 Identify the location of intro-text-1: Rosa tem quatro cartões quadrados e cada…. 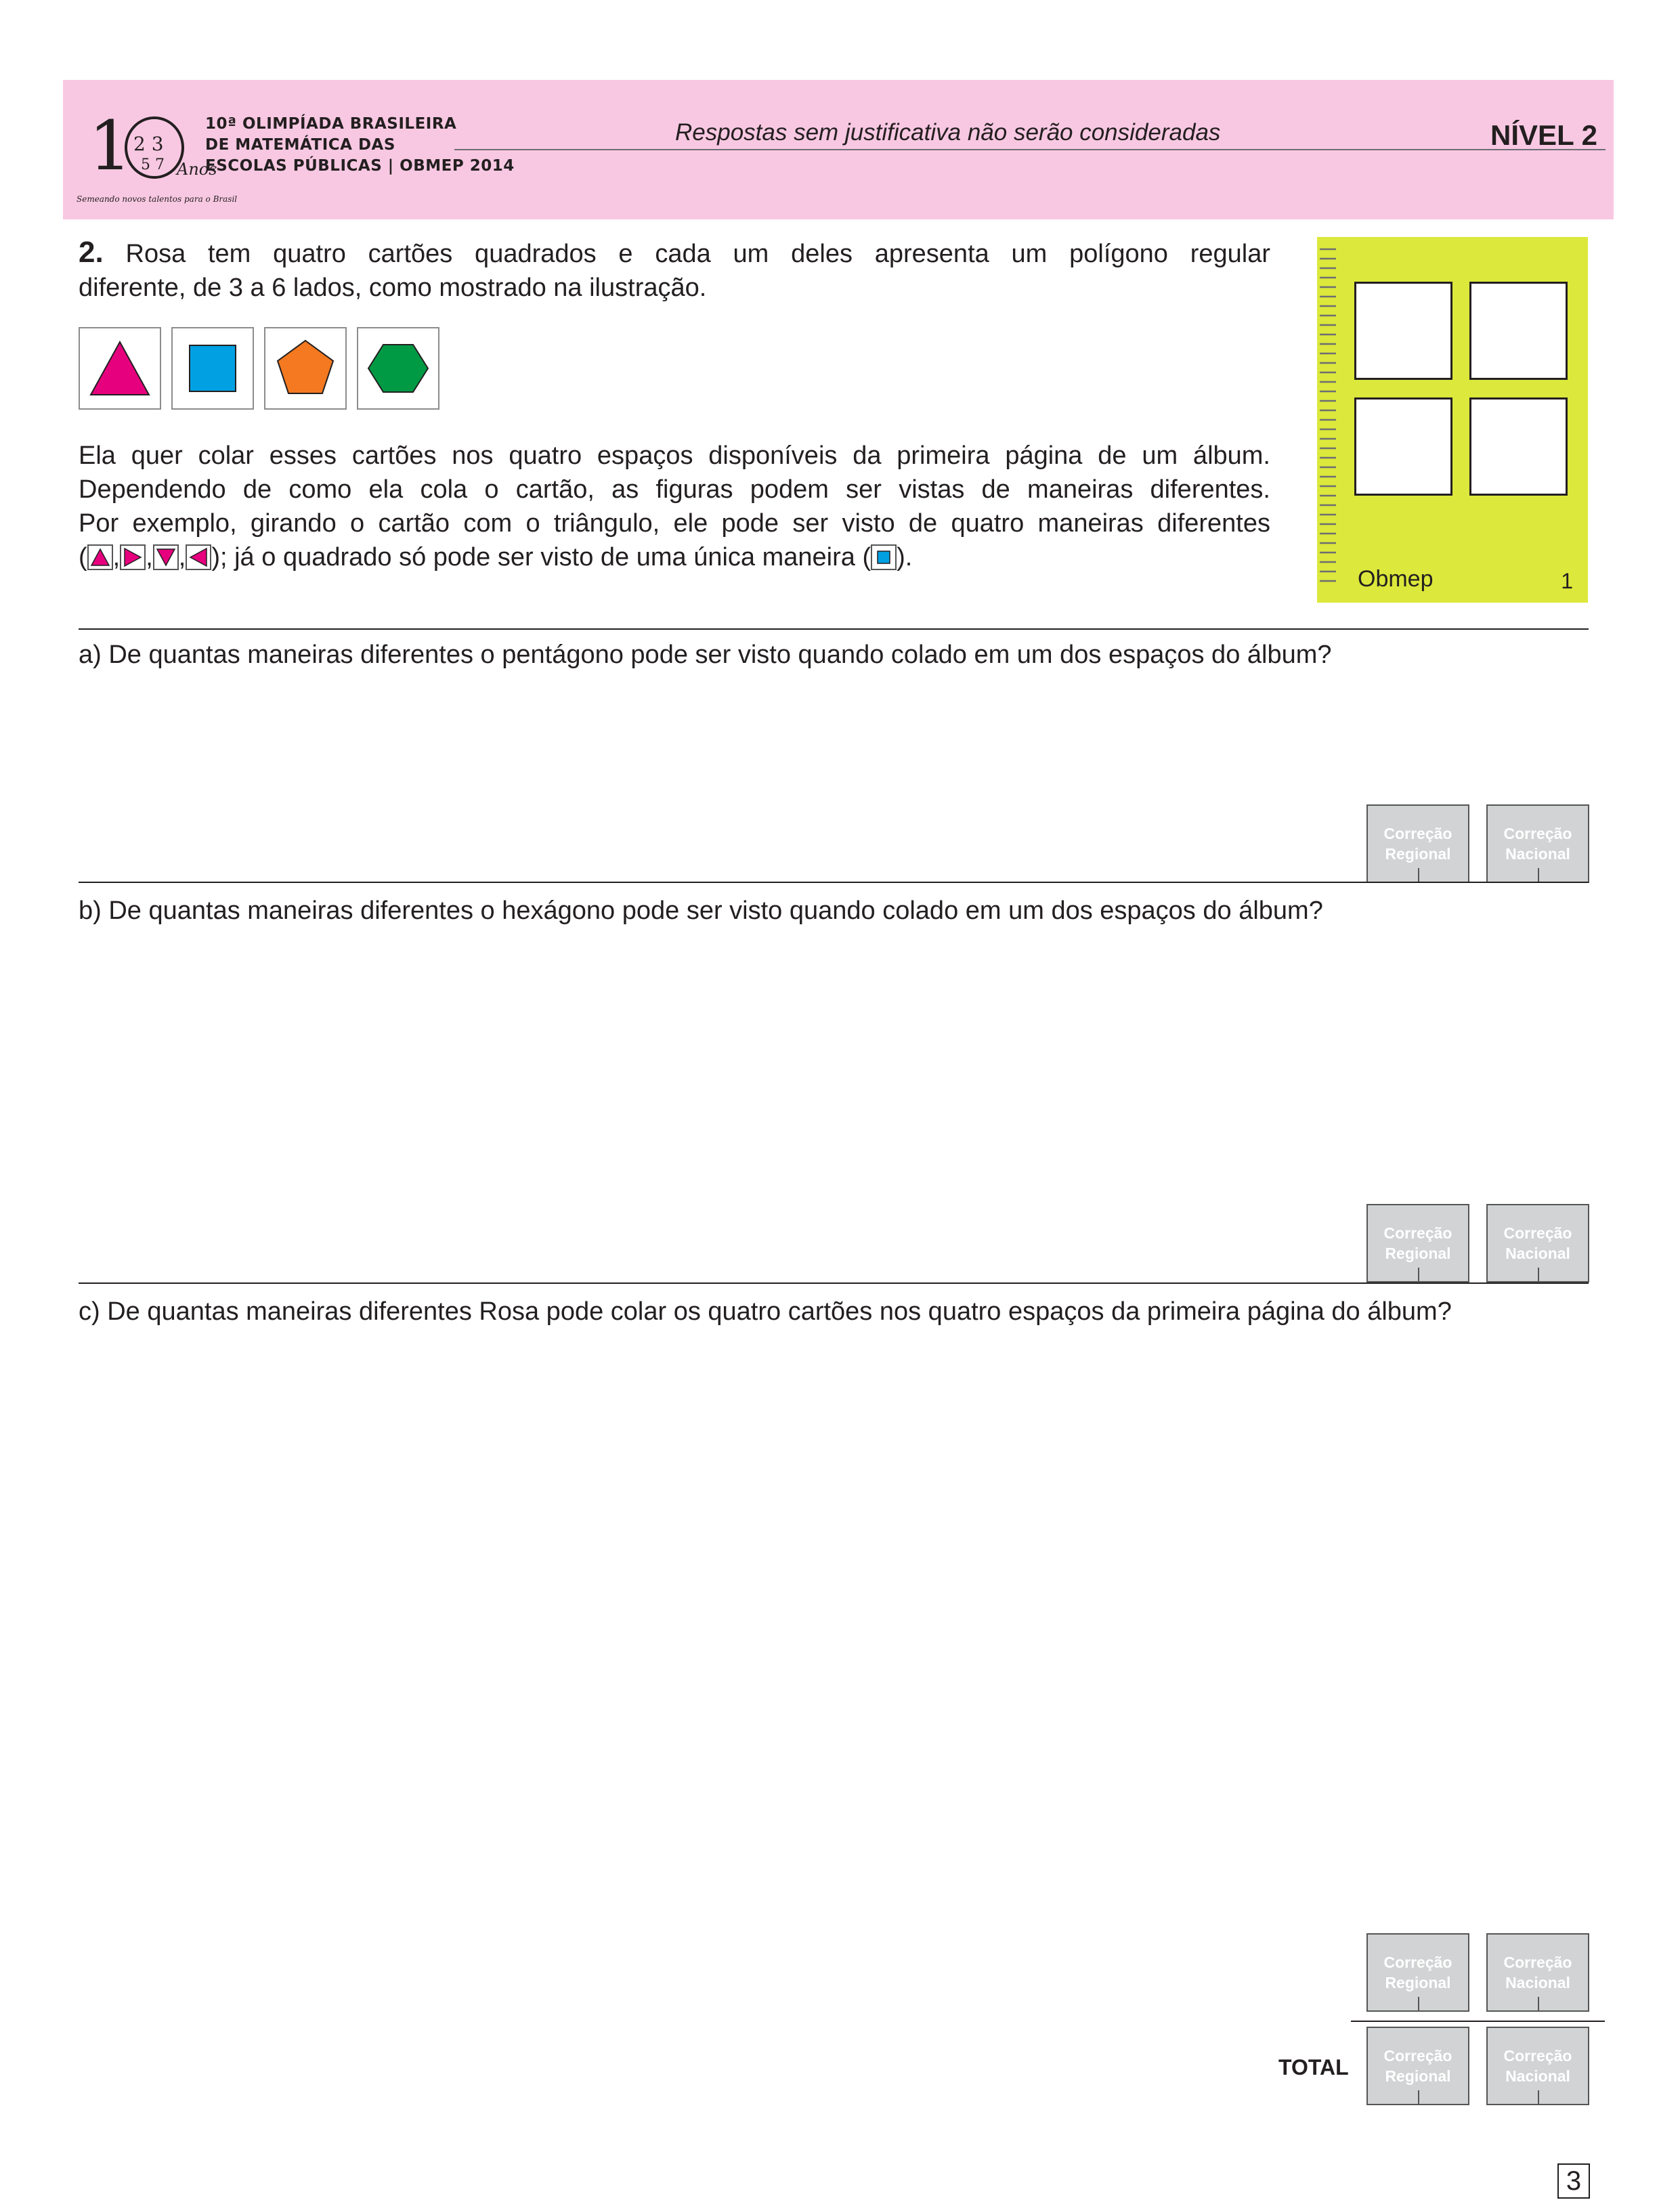
(698, 254).